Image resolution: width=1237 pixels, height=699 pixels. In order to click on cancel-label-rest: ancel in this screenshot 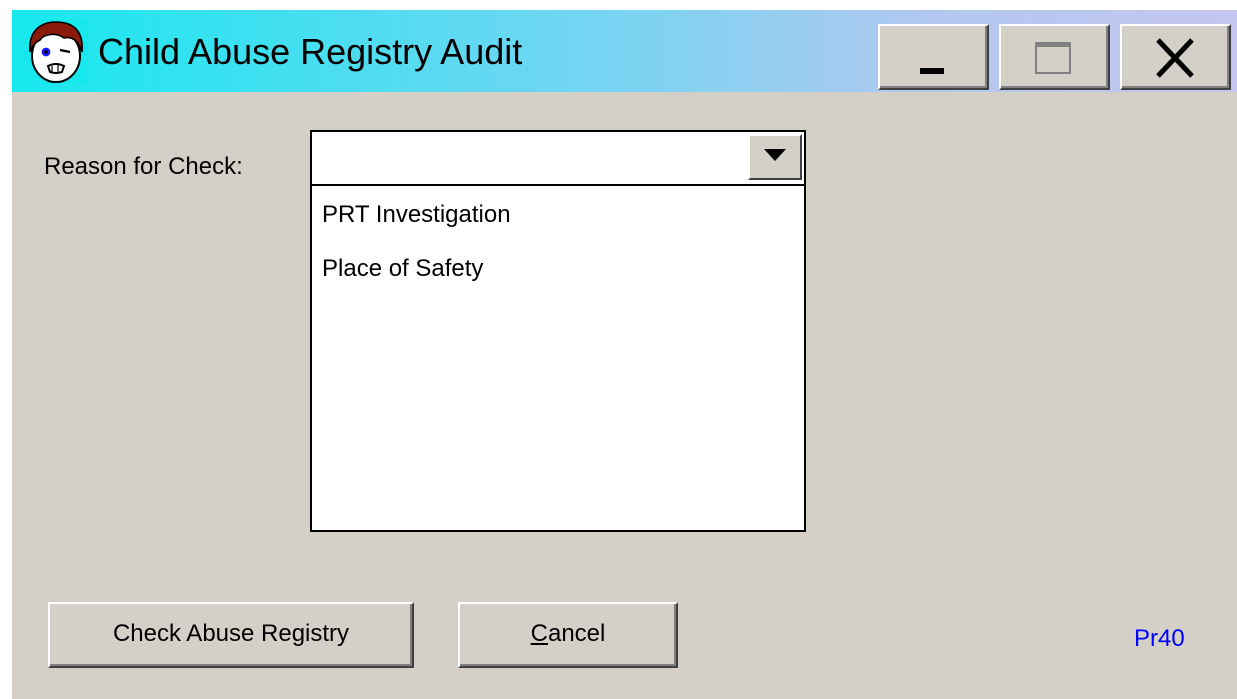, I will do `click(576, 633)`.